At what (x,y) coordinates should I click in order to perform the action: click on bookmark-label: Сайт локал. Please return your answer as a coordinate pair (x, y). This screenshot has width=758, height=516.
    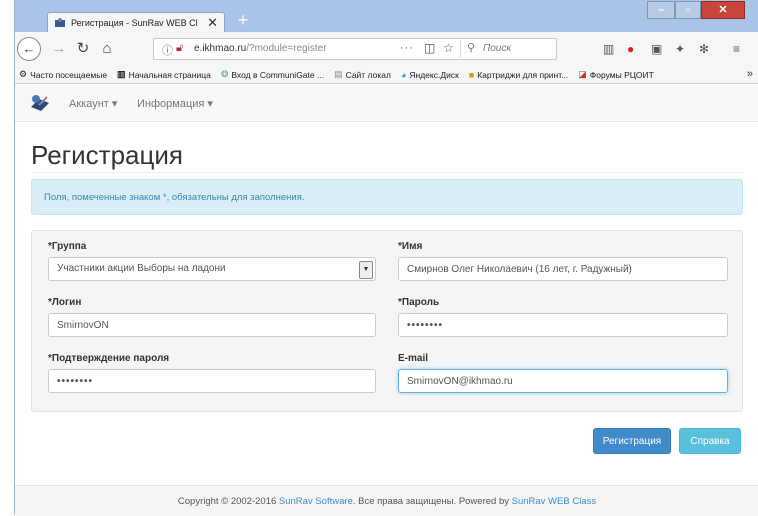
    Looking at the image, I should click on (368, 74).